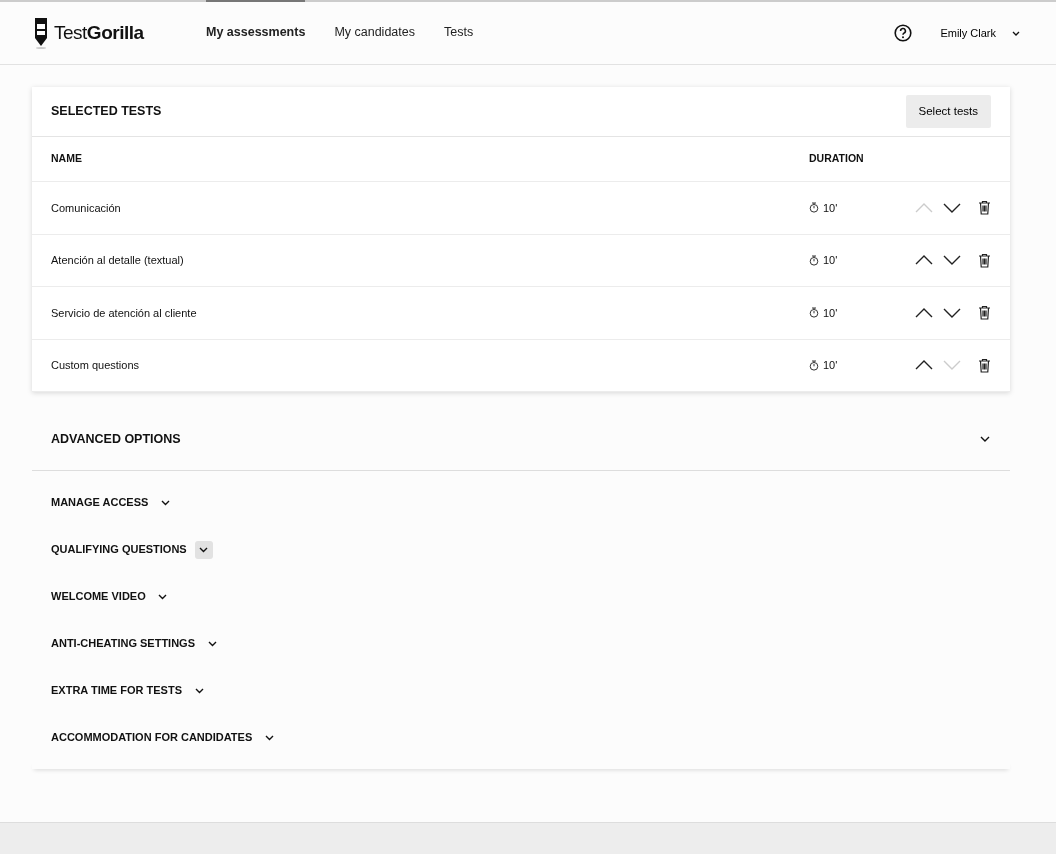 Image resolution: width=1056 pixels, height=854 pixels. Describe the element at coordinates (116, 691) in the screenshot. I see `option-title: EXTRA TIME FOR TESTS` at that location.